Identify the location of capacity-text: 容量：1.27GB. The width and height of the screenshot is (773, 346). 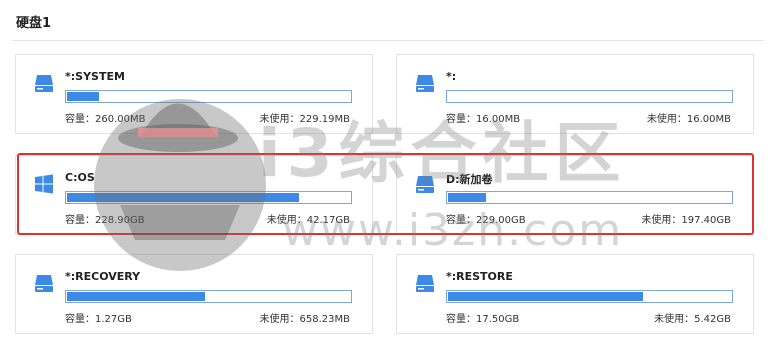
(98, 319).